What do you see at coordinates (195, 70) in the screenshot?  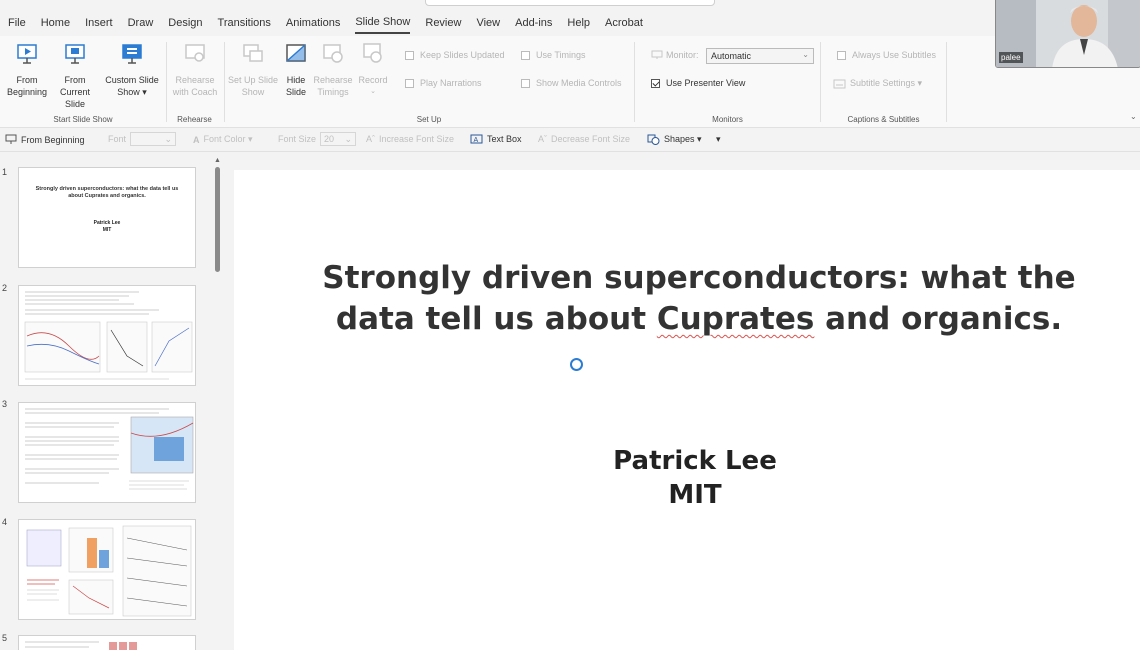 I see `rehearse-with-coach-button: Rehearse with Coach` at bounding box center [195, 70].